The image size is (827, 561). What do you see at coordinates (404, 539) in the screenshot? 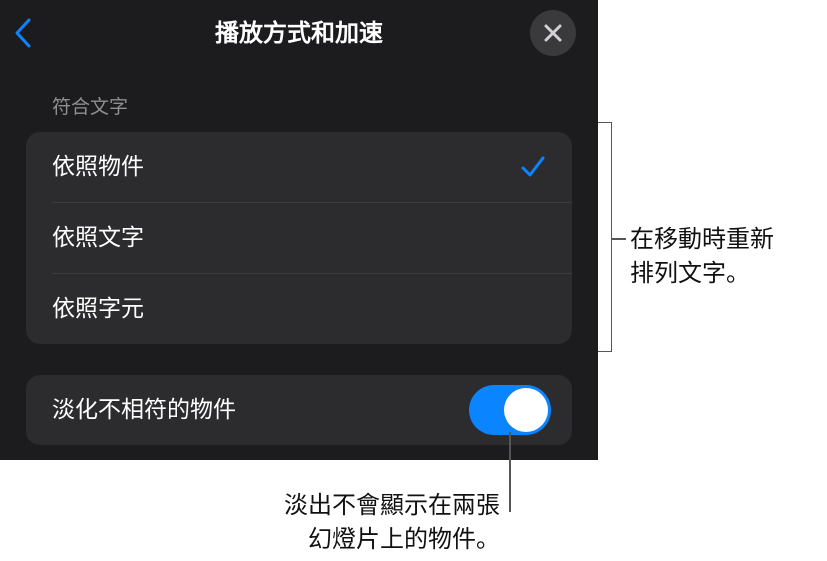
I see `callout-bottom-line2: 幻燈片上的物件。` at bounding box center [404, 539].